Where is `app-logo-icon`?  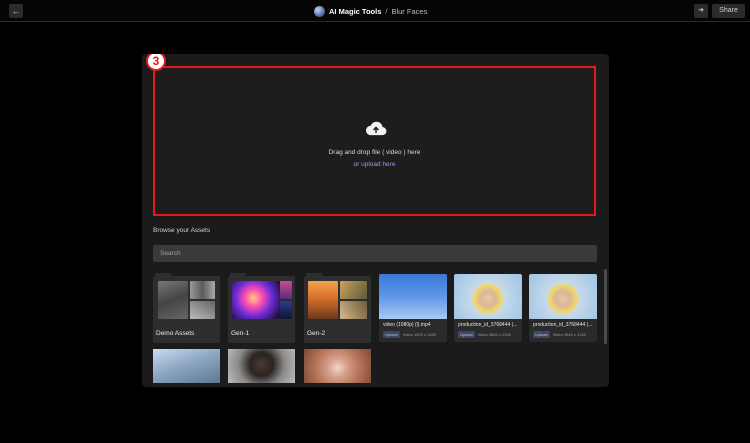
app-logo-icon is located at coordinates (319, 11).